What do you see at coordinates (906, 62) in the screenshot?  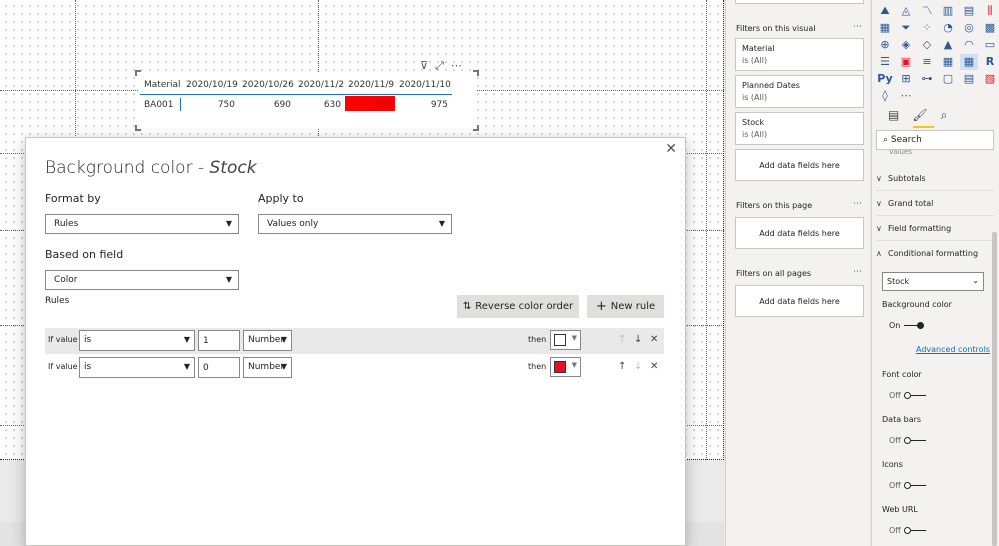 I see `multirow-card-icon: ▣` at bounding box center [906, 62].